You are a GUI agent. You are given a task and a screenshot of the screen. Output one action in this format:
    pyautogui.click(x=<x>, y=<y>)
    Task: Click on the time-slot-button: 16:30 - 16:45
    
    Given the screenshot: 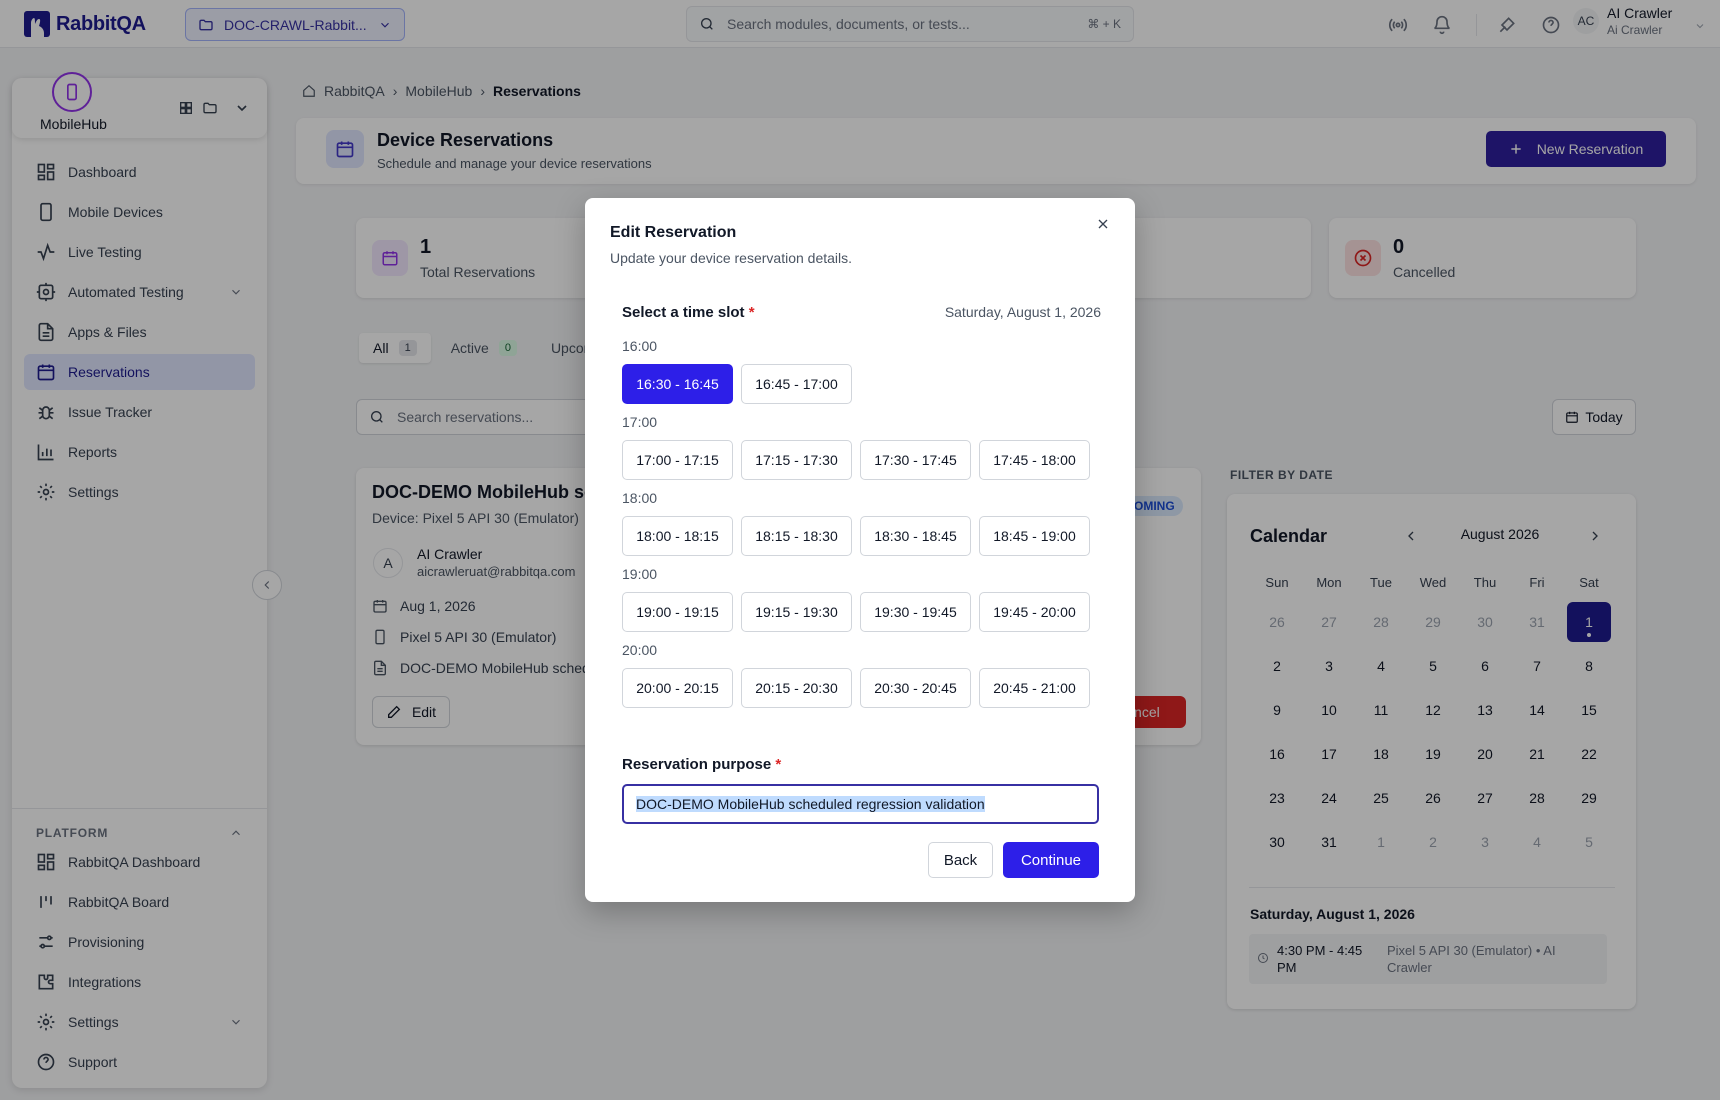 What is the action you would take?
    pyautogui.click(x=677, y=384)
    